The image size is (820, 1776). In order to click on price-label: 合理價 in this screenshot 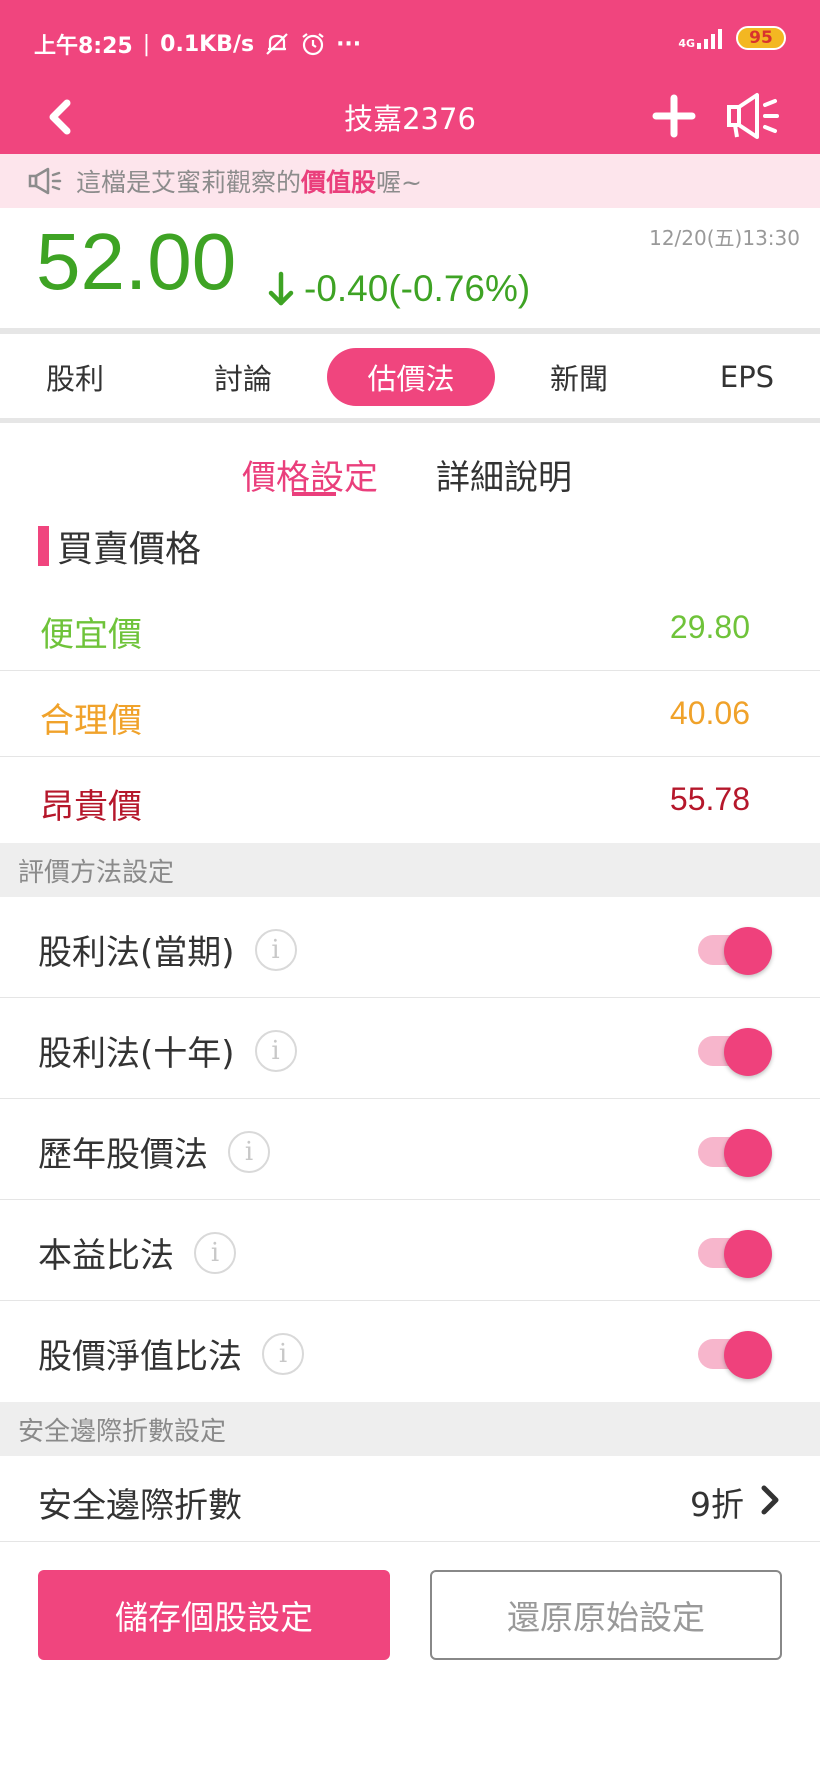, I will do `click(91, 721)`.